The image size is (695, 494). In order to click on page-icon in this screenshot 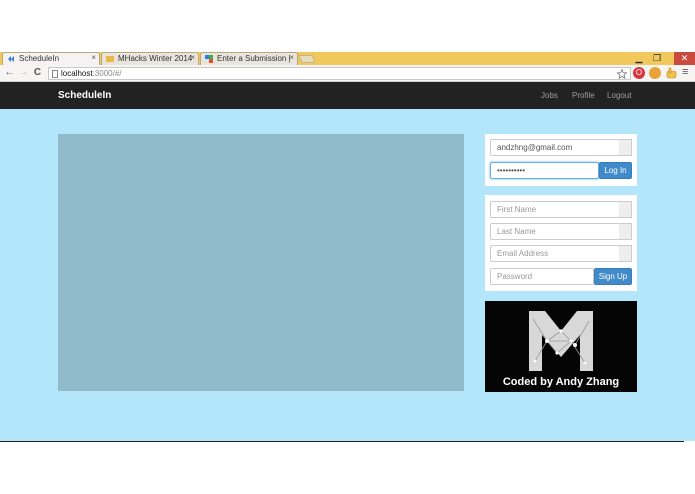, I will do `click(55, 74)`.